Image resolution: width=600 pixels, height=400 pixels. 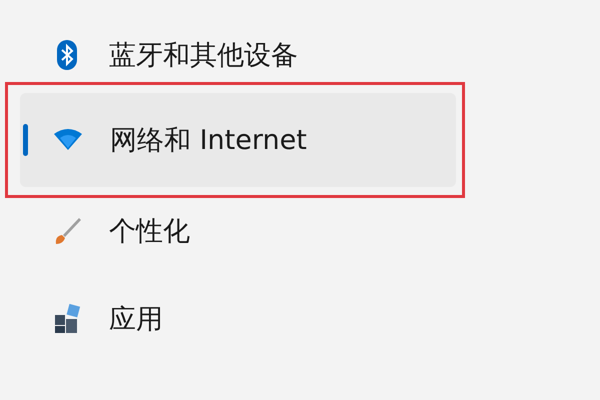 I want to click on selection-indicator, so click(x=25, y=140).